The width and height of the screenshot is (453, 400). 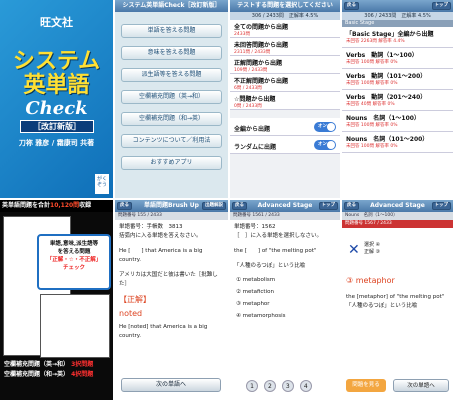 I want to click on publisher: 旺文社, so click(x=56, y=22).